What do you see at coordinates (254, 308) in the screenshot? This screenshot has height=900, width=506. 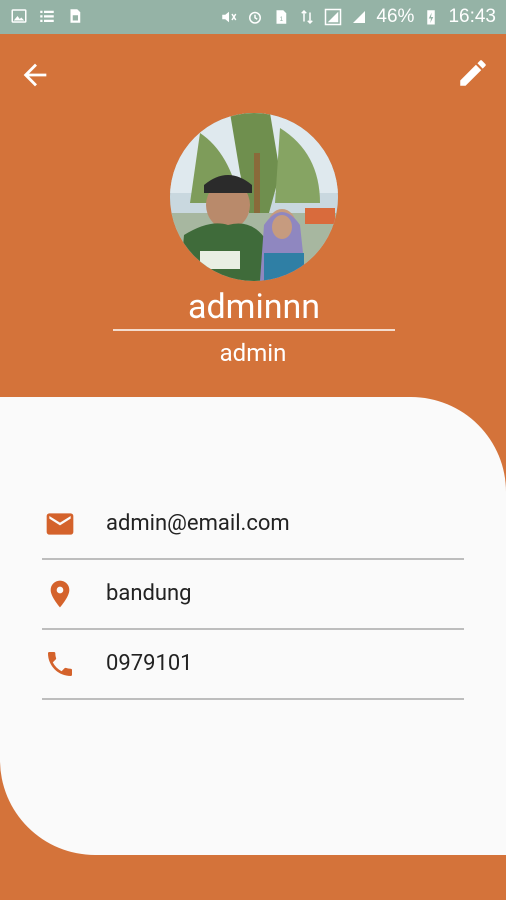 I see `profile-name: adminnn` at bounding box center [254, 308].